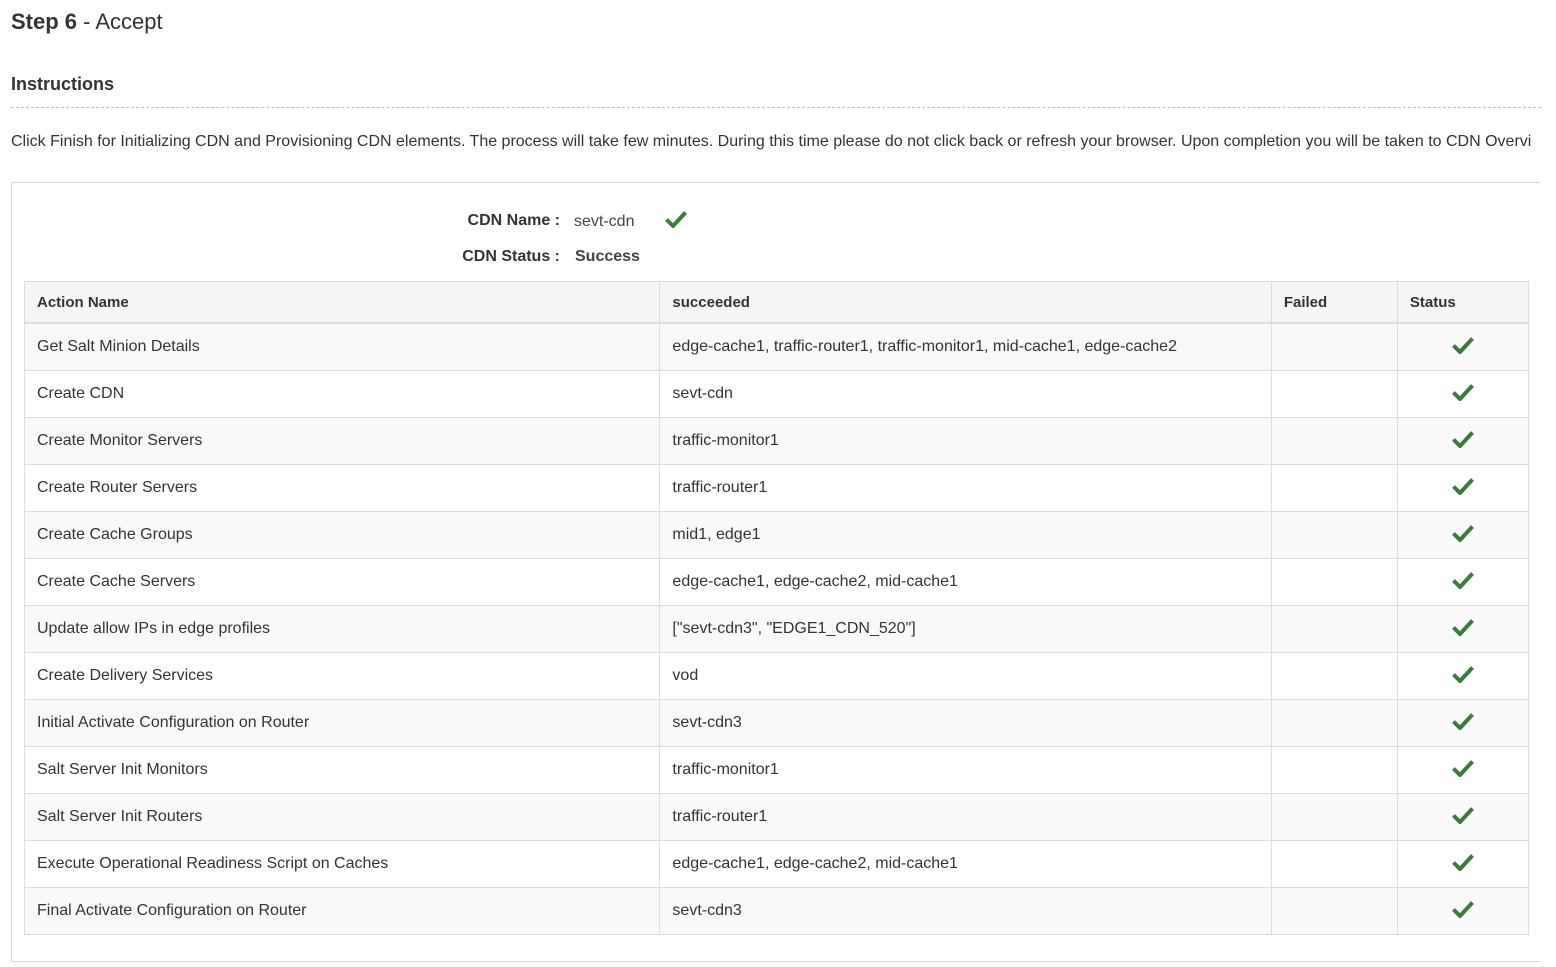 Image resolution: width=1556 pixels, height=967 pixels. I want to click on table-header-row: Action Name succeeded Failed Status, so click(776, 302).